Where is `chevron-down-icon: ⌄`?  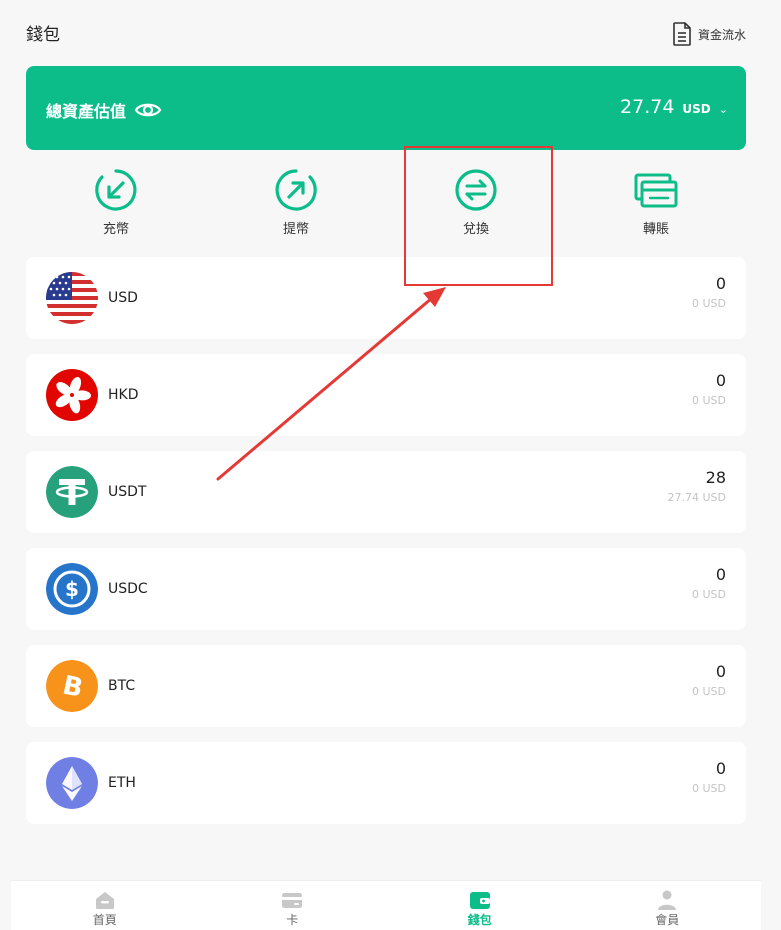 chevron-down-icon: ⌄ is located at coordinates (723, 109).